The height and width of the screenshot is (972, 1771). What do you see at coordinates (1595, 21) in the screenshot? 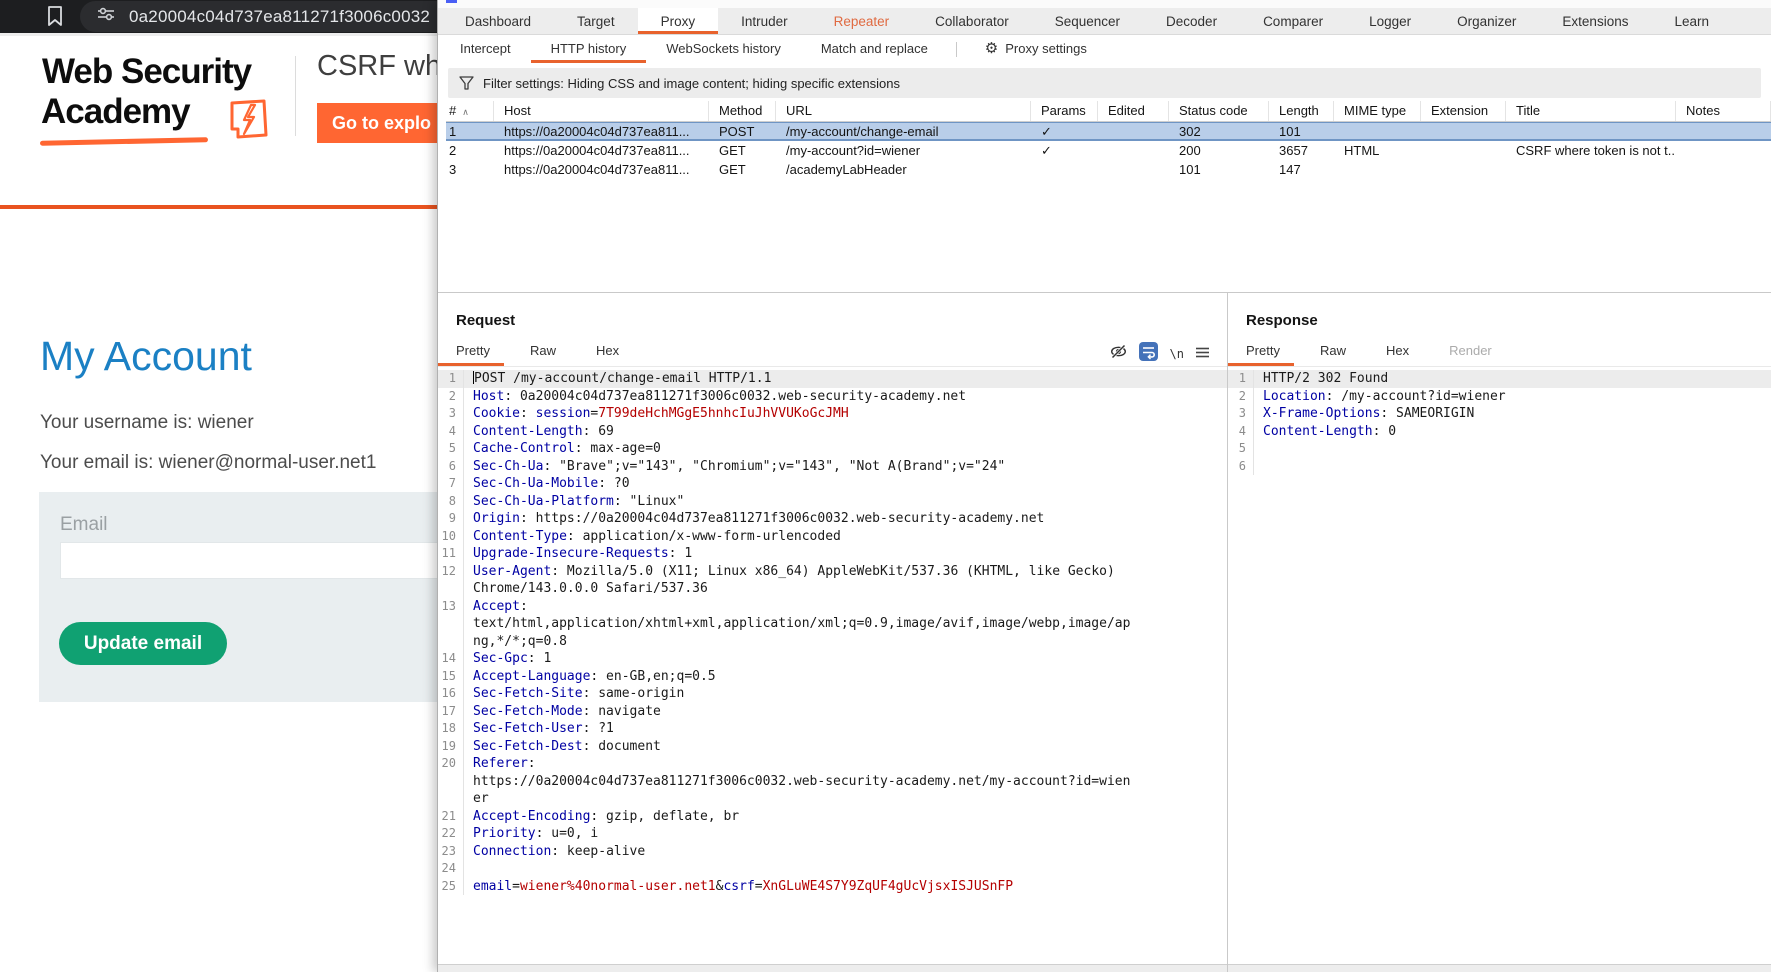
I see `tab-extensions: Extensions` at bounding box center [1595, 21].